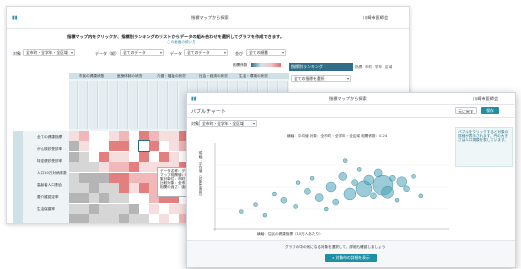  Describe the element at coordinates (206, 52) in the screenshot. I see `filter-horizontal-select: 全てのデータ ▾` at that location.